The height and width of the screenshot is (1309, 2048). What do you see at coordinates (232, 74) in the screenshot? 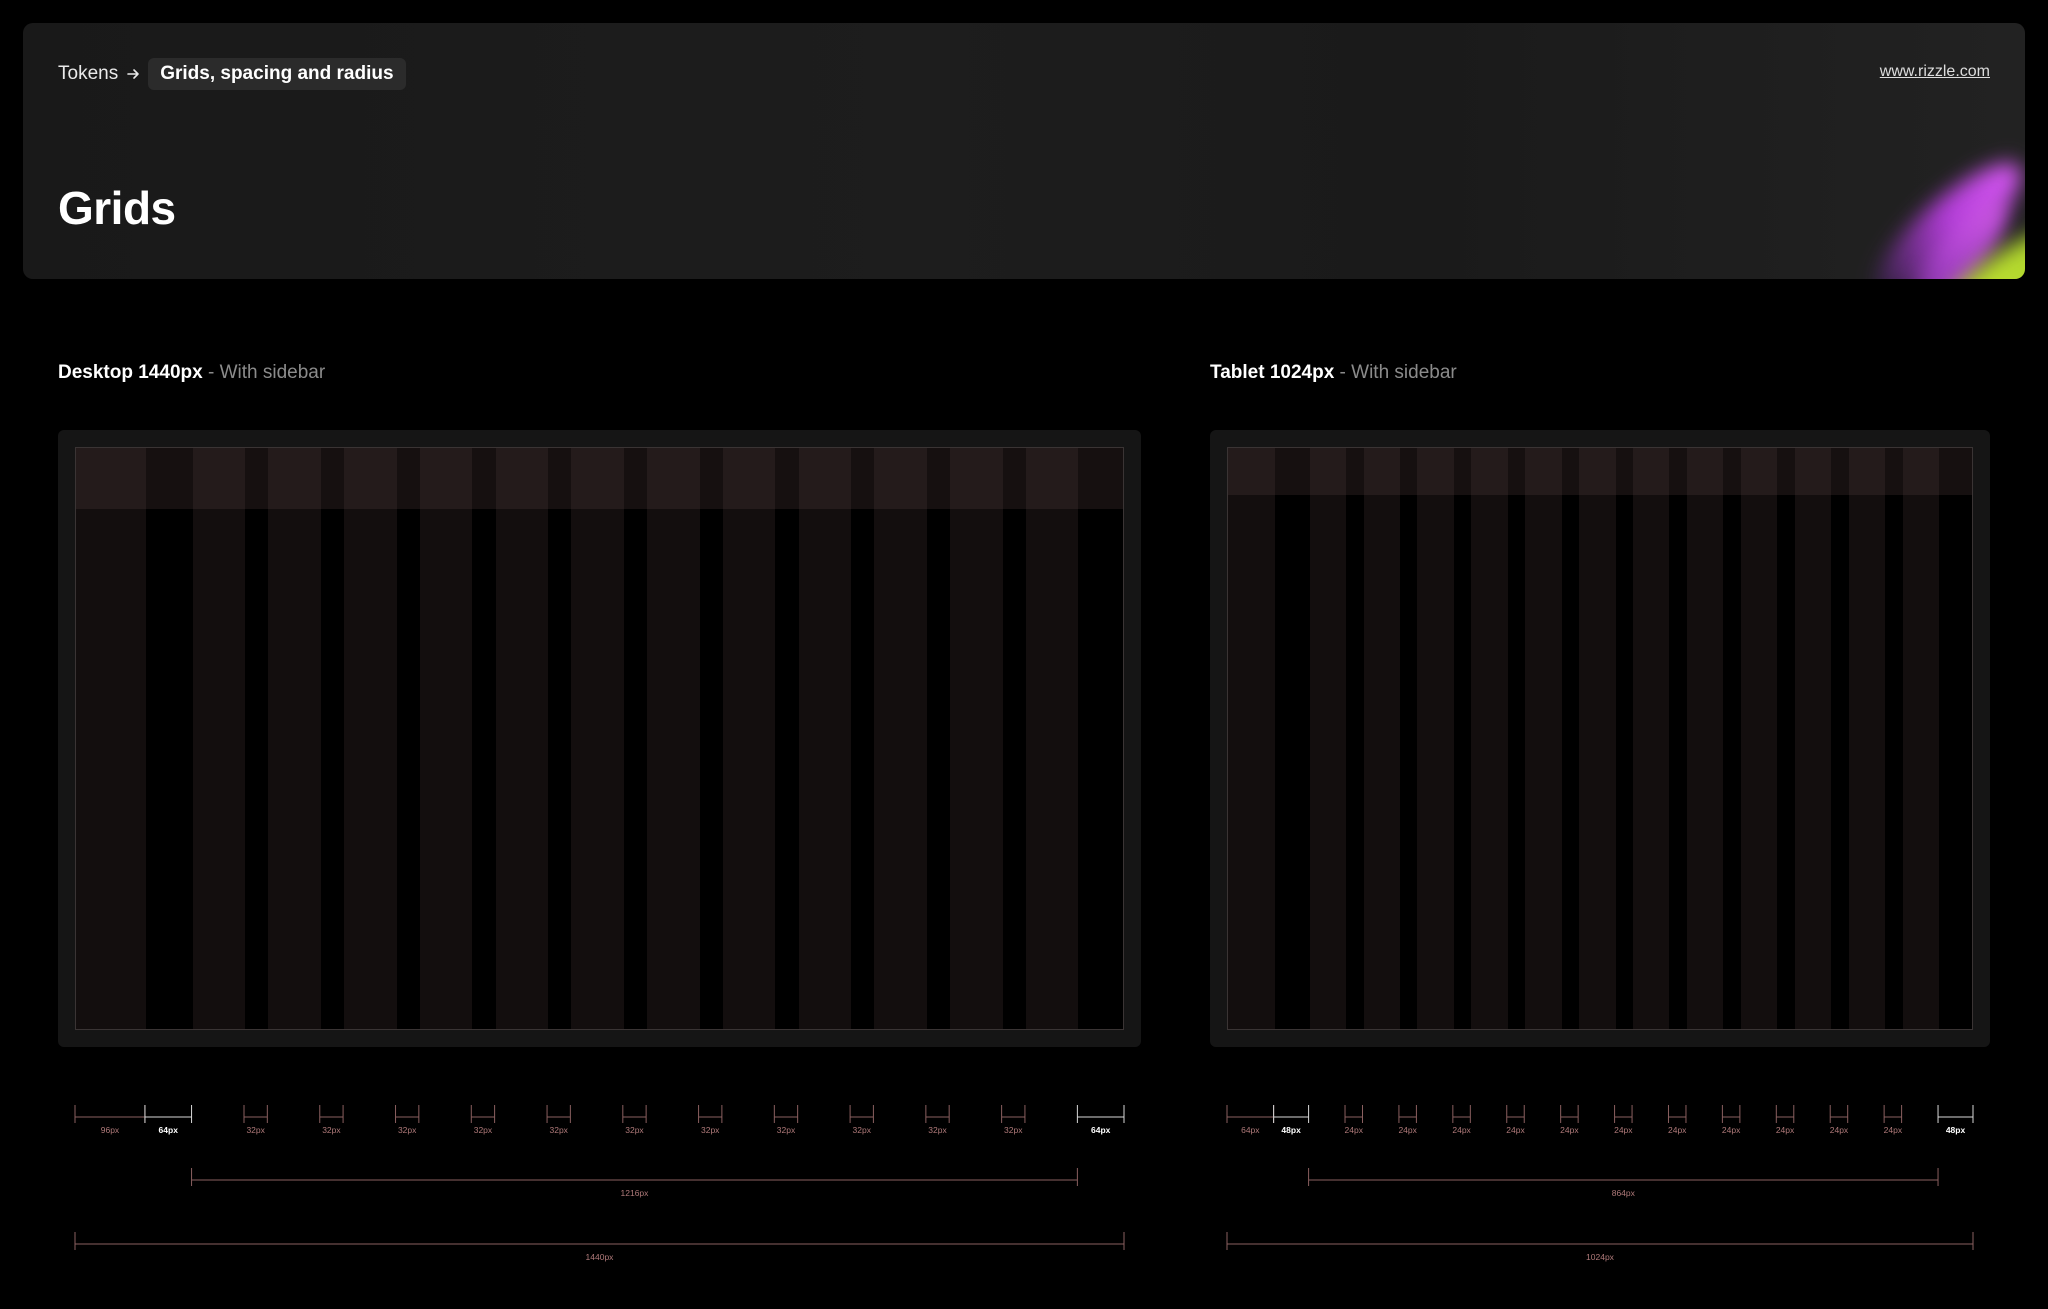
I see `breadcrumb: Tokens Grids, spacing and radius` at bounding box center [232, 74].